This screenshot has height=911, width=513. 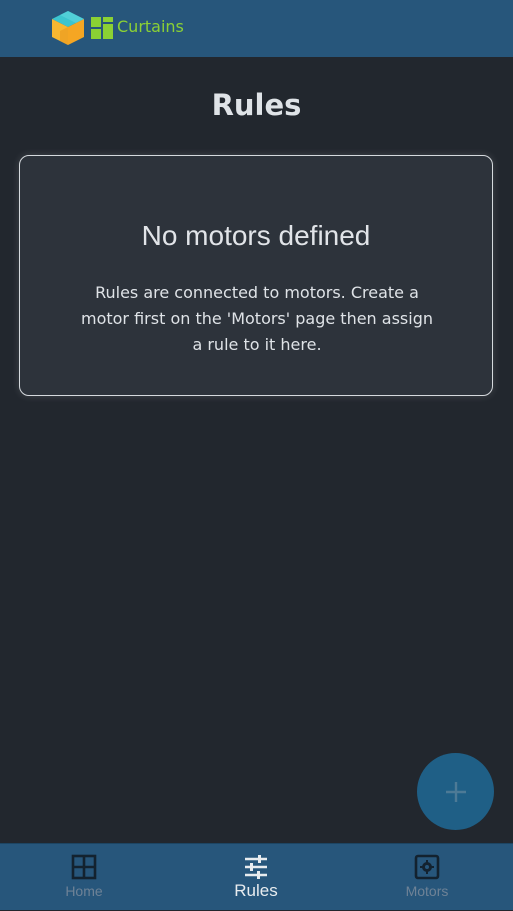 I want to click on add-rule-button, so click(x=455, y=791).